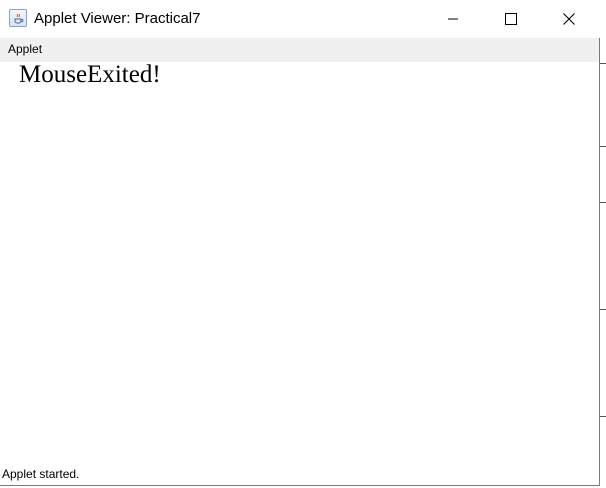 The width and height of the screenshot is (606, 488). Describe the element at coordinates (299, 50) in the screenshot. I see `menu-bar: Applet` at that location.